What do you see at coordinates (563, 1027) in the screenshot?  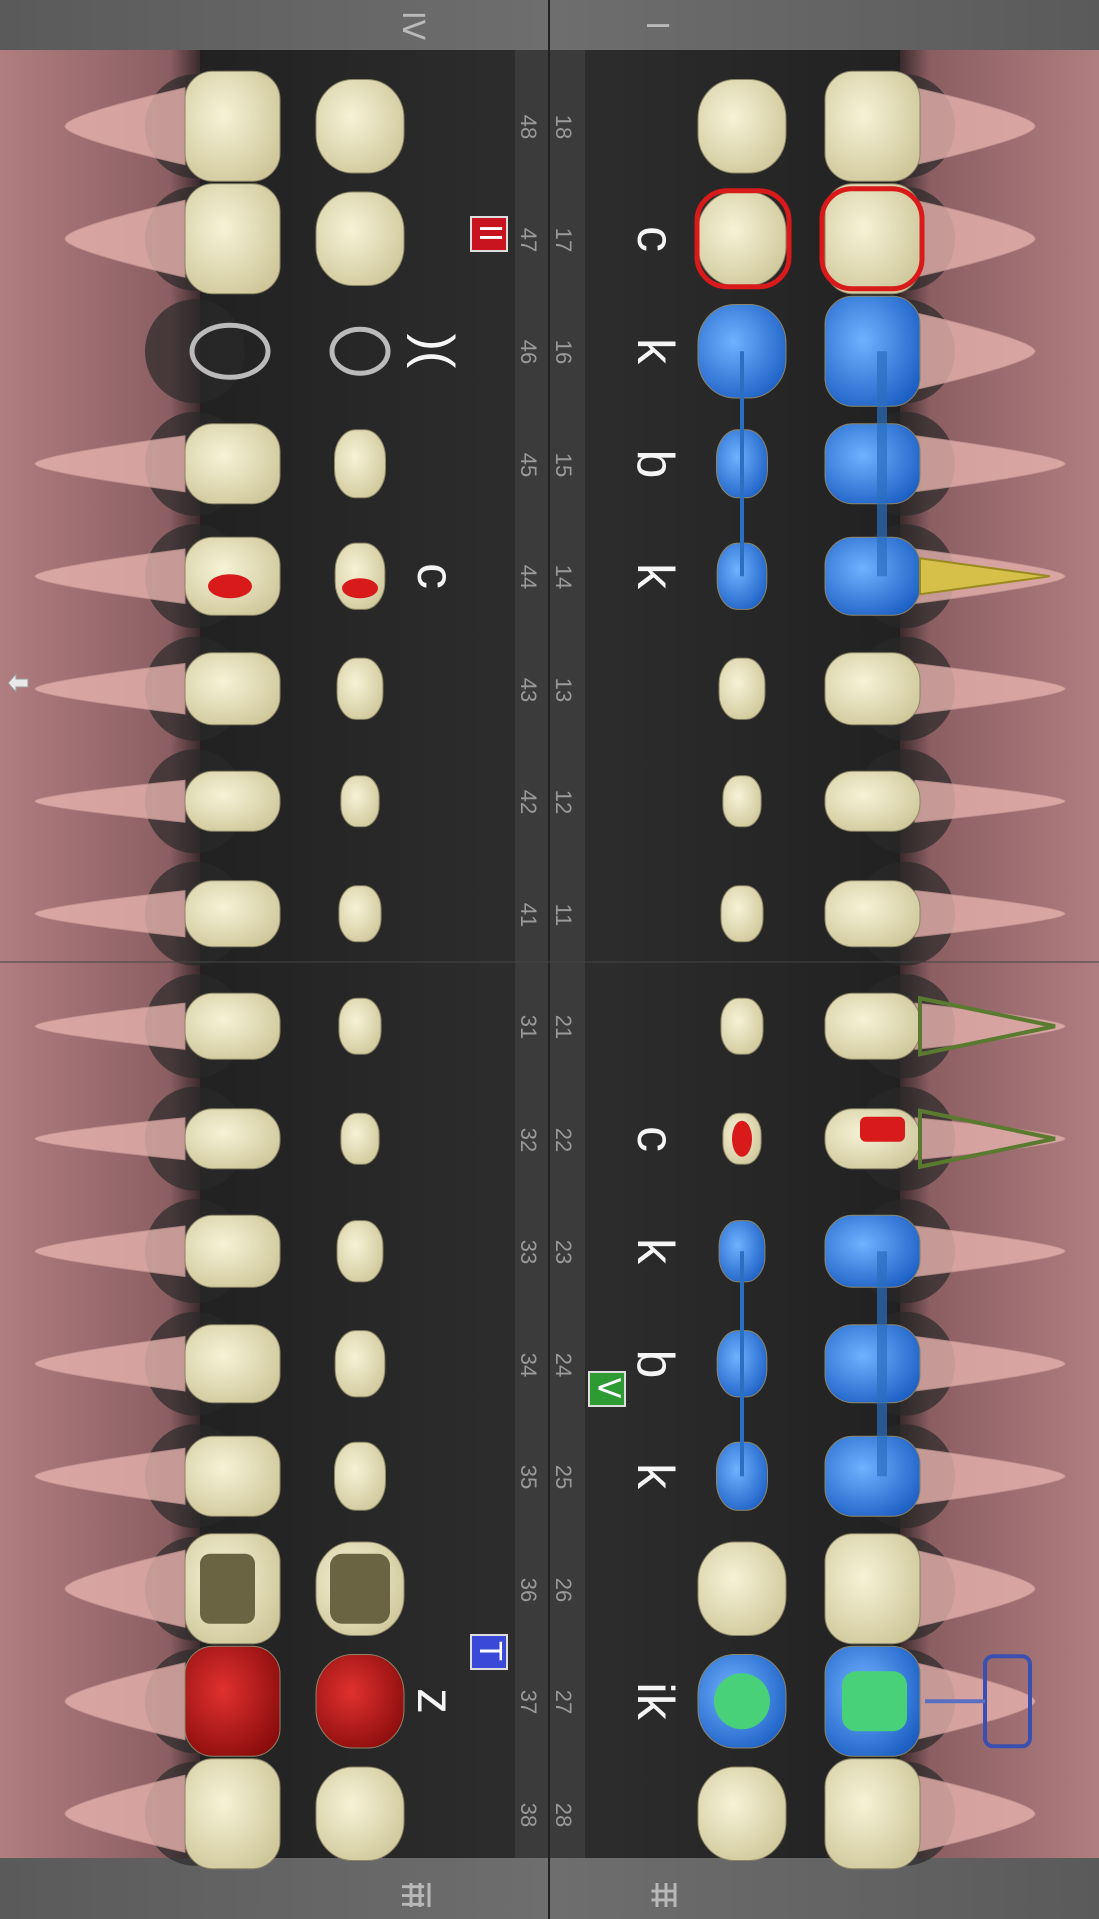 I see `tooth-number: 21` at bounding box center [563, 1027].